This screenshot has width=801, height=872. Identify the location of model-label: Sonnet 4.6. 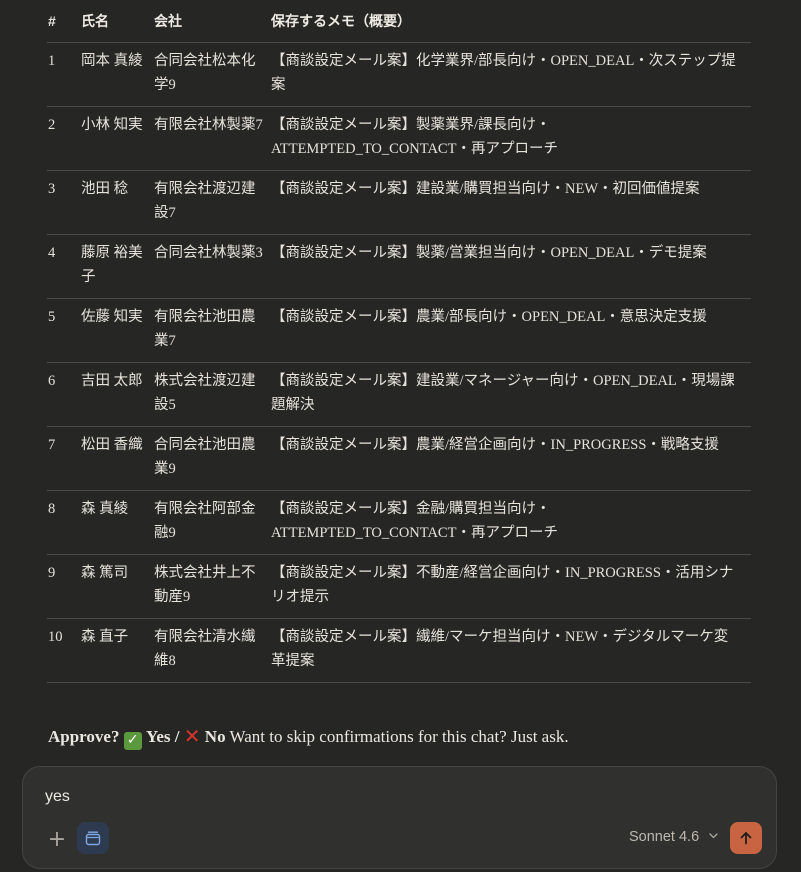
(664, 837).